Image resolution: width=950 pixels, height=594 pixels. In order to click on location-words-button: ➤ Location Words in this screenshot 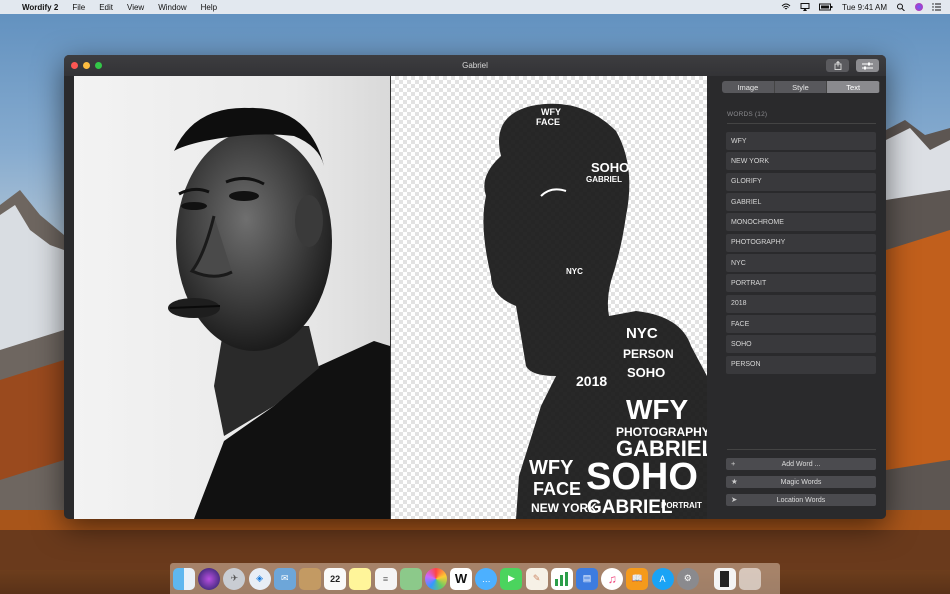, I will do `click(801, 500)`.